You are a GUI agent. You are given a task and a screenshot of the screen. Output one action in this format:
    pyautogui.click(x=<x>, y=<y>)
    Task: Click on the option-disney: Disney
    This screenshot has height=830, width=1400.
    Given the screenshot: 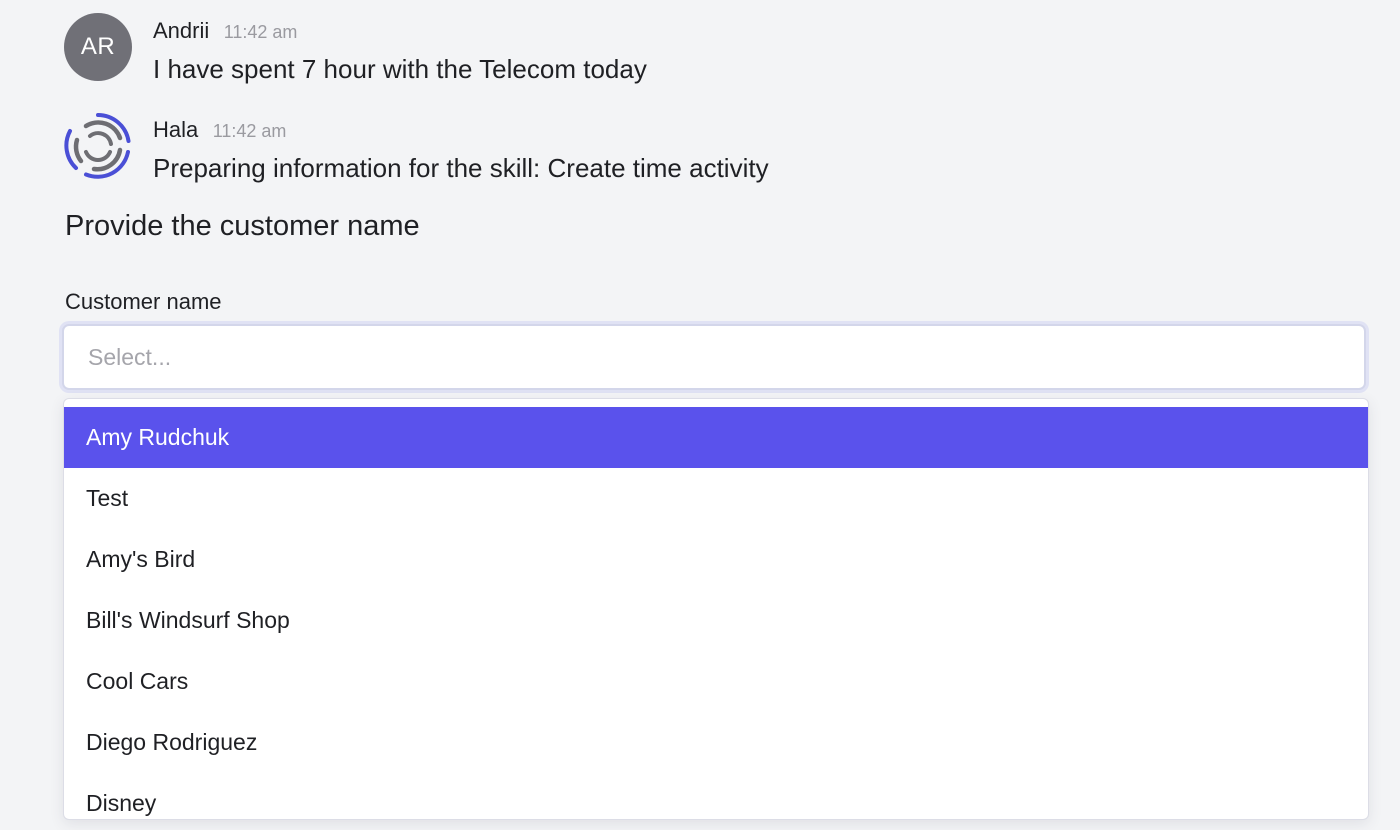 What is the action you would take?
    pyautogui.click(x=716, y=796)
    